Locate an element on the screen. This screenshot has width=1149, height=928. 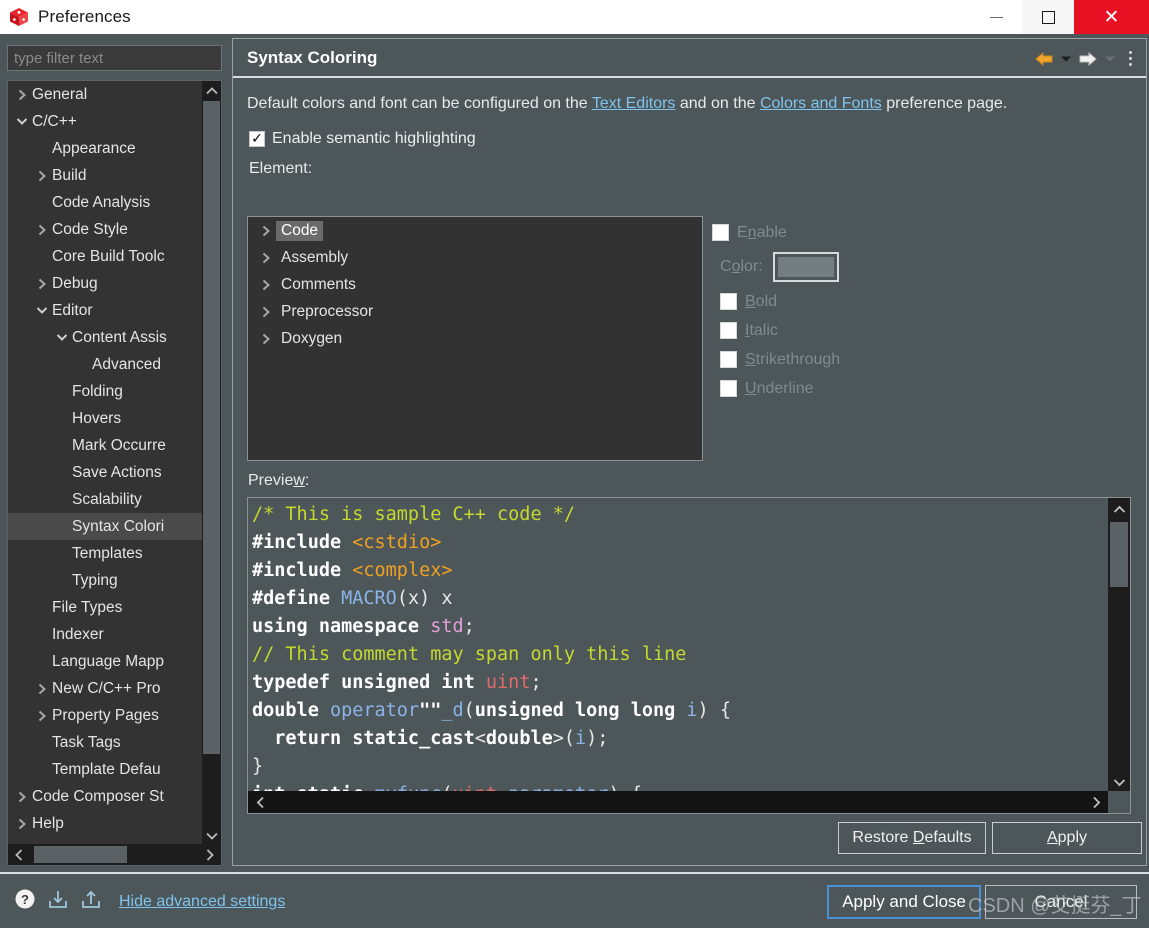
element-item-doxygen: Doxygen is located at coordinates (475, 338).